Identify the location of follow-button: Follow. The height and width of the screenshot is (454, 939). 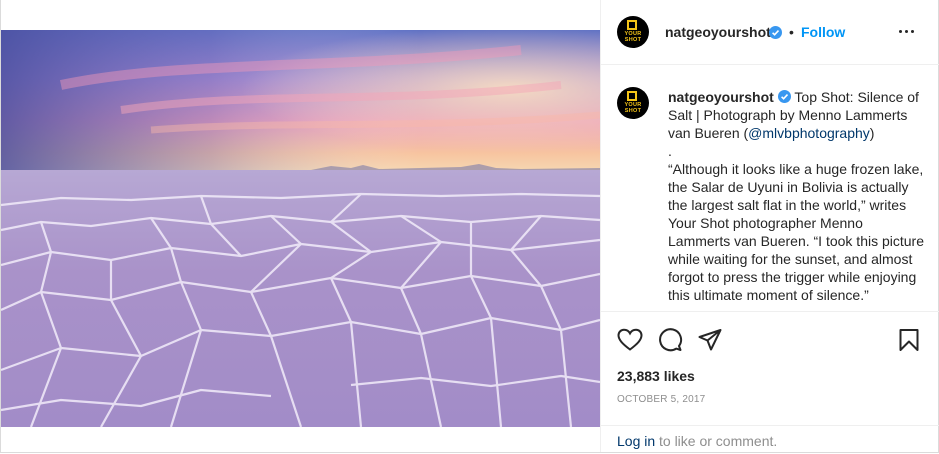
(823, 32).